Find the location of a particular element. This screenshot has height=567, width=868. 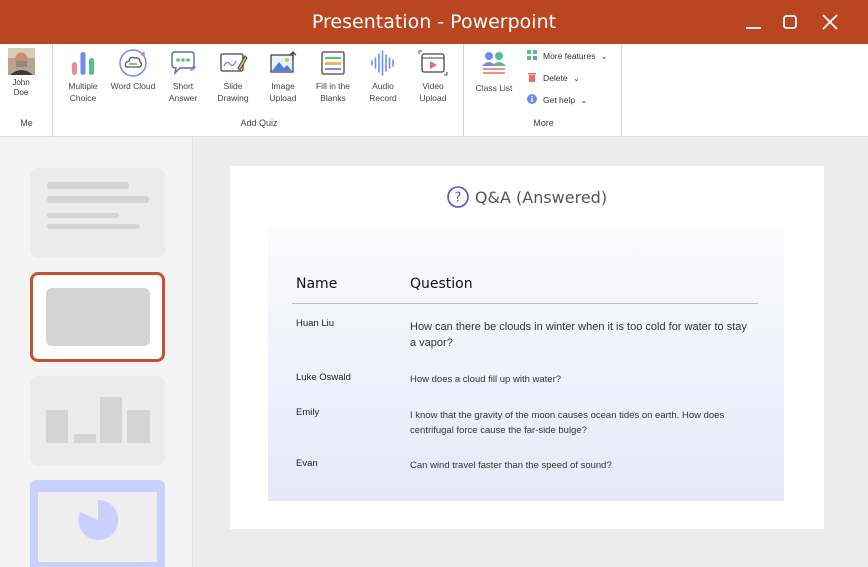

question-mark-icon: ? is located at coordinates (458, 197).